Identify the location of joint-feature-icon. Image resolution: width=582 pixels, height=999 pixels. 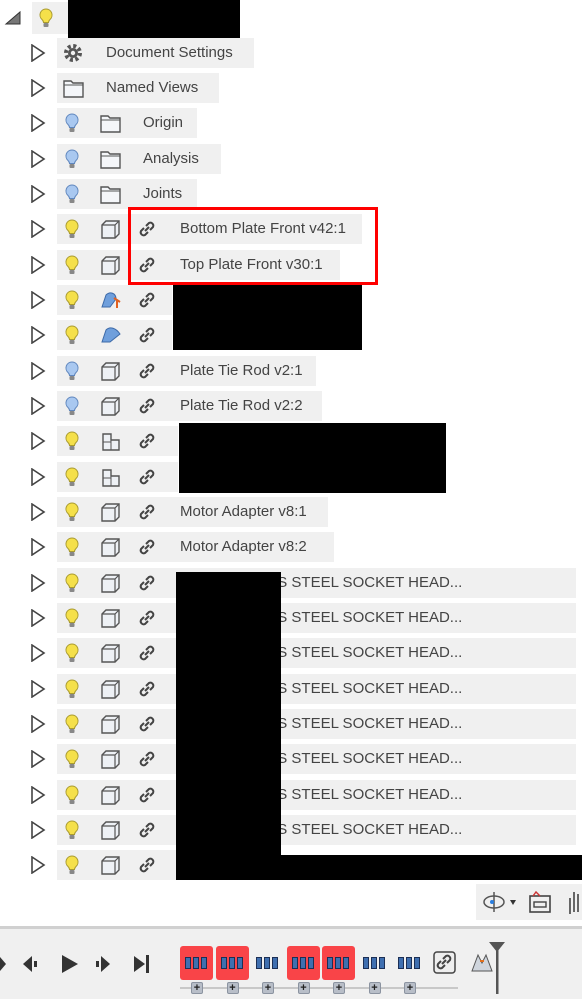
(445, 963).